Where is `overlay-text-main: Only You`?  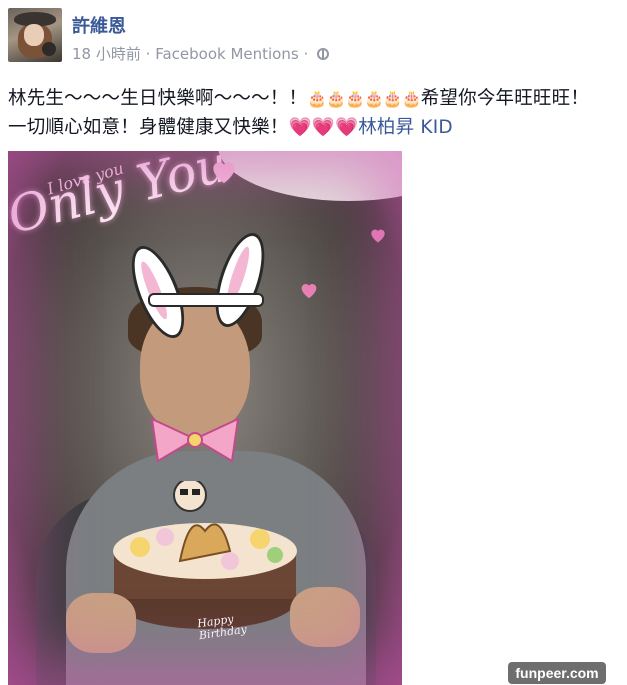 overlay-text-main: Only You is located at coordinates (121, 198).